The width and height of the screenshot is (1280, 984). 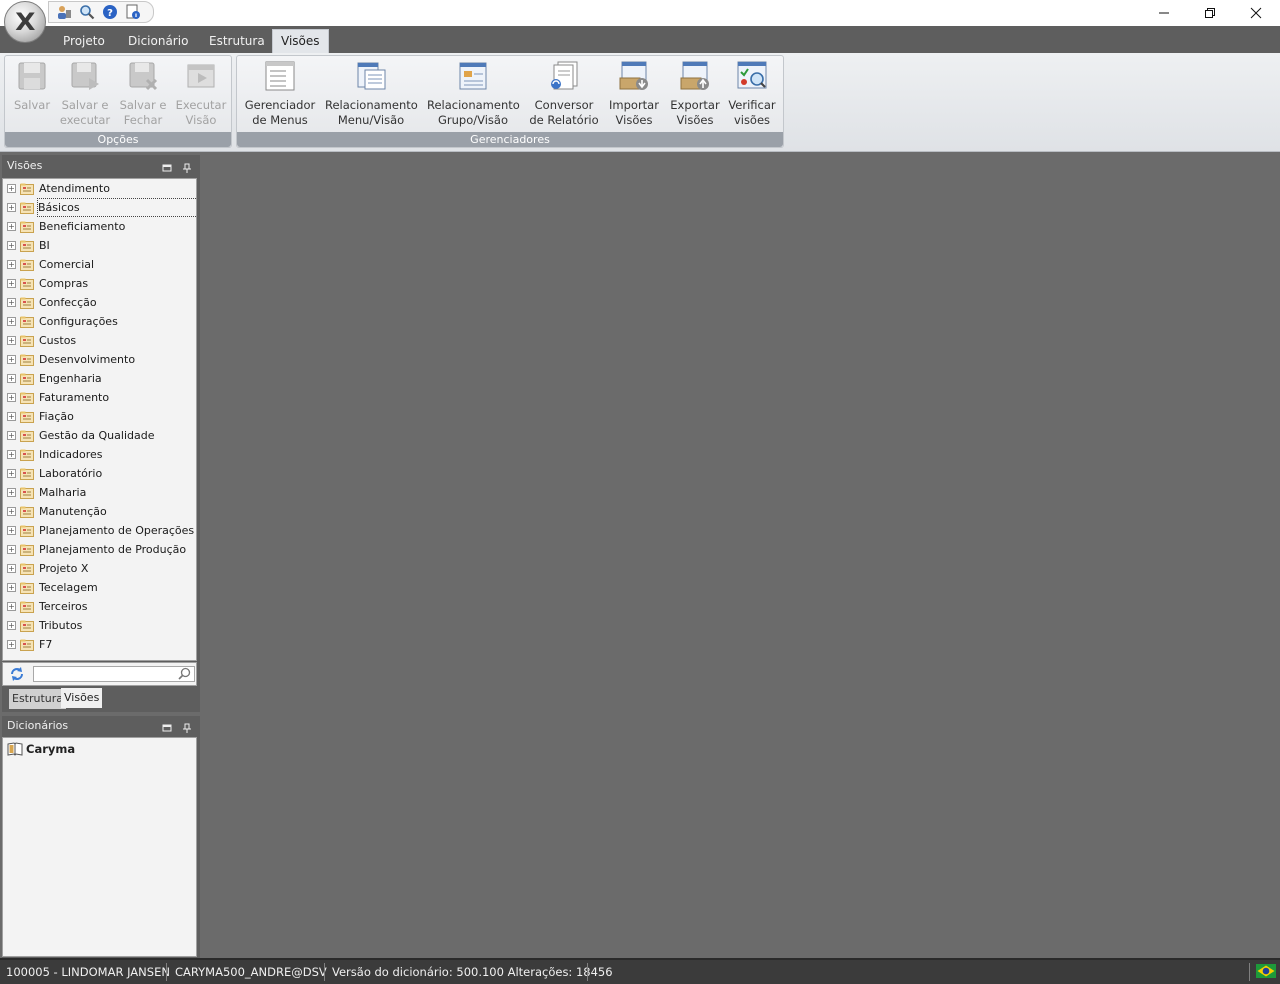 What do you see at coordinates (99, 606) in the screenshot?
I see `tree-item: + Terceiros` at bounding box center [99, 606].